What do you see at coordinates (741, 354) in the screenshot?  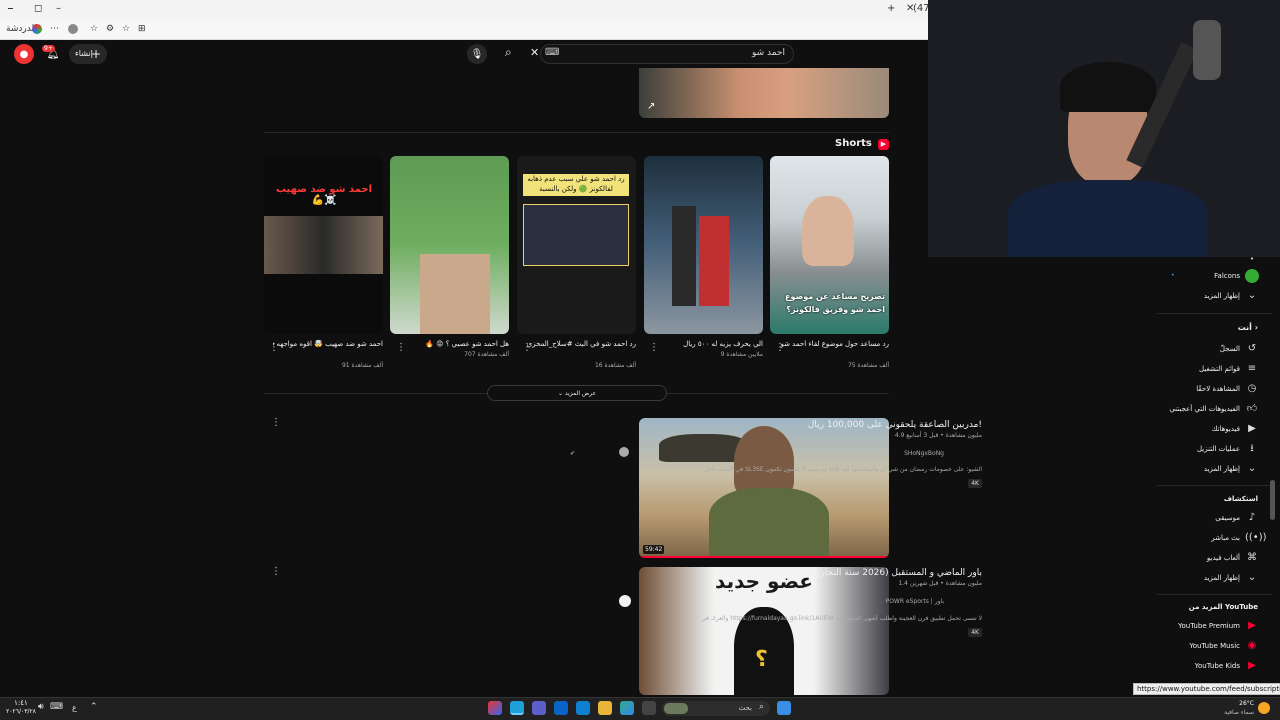 I see `short-views: 9 ملايين مشاهدة` at bounding box center [741, 354].